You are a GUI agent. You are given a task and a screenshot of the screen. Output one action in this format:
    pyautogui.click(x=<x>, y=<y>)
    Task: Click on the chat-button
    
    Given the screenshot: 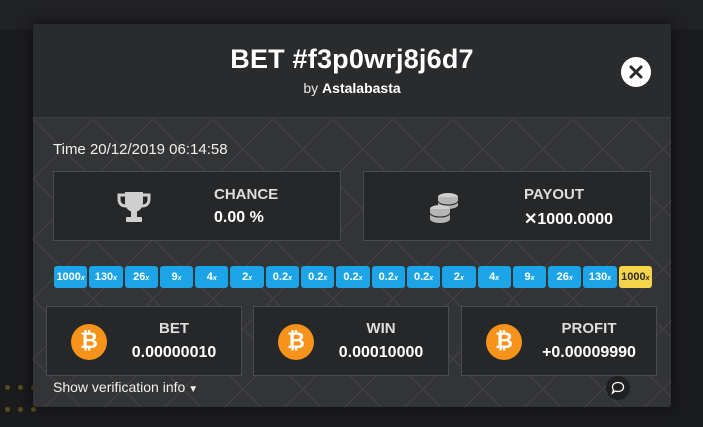 What is the action you would take?
    pyautogui.click(x=618, y=388)
    